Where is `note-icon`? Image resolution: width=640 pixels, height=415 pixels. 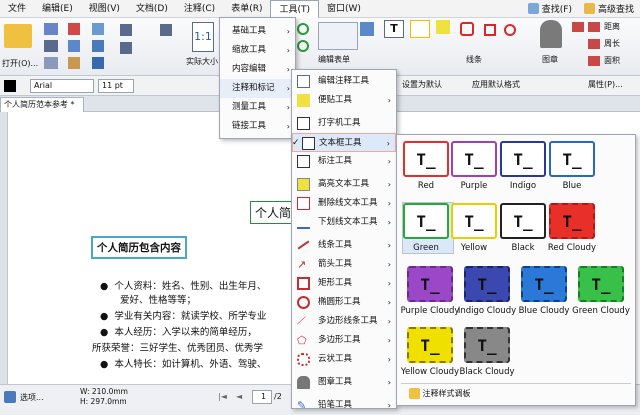 note-icon is located at coordinates (443, 27).